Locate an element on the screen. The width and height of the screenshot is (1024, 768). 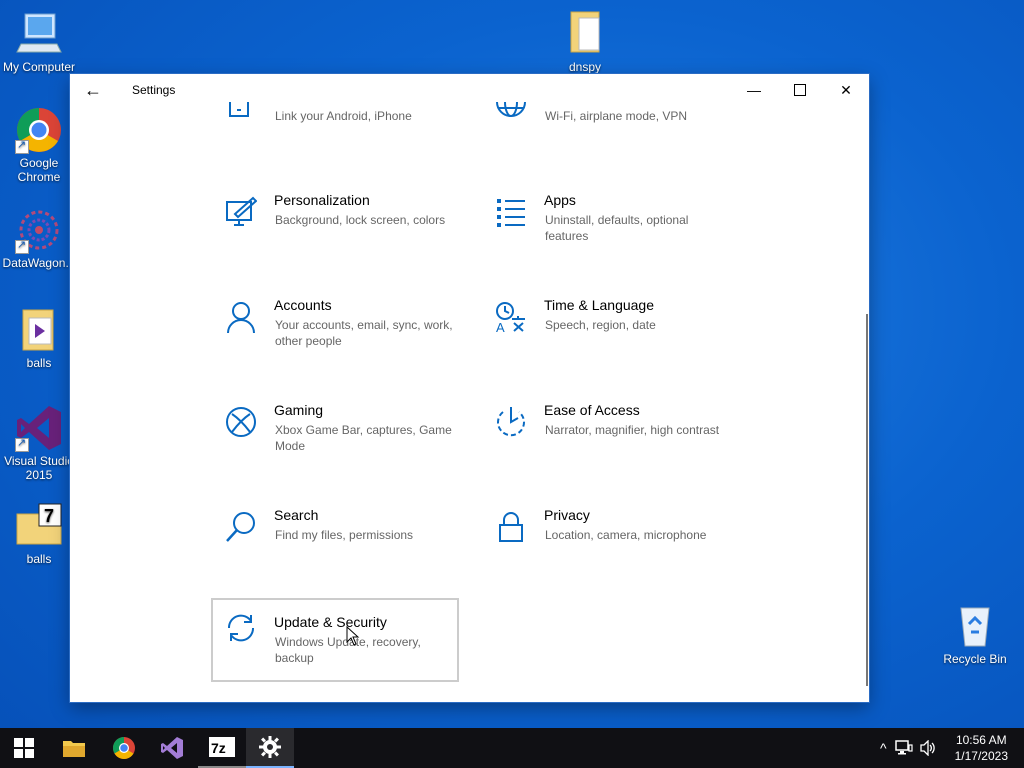
desktop-icon-label: Recycle Bin is located at coordinates (975, 659).